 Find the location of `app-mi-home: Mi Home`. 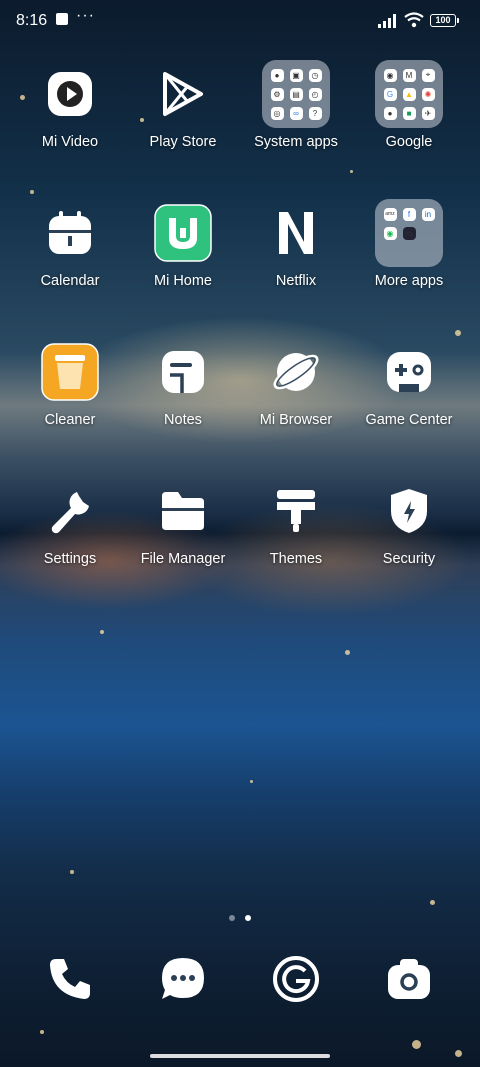

app-mi-home: Mi Home is located at coordinates (183, 246).